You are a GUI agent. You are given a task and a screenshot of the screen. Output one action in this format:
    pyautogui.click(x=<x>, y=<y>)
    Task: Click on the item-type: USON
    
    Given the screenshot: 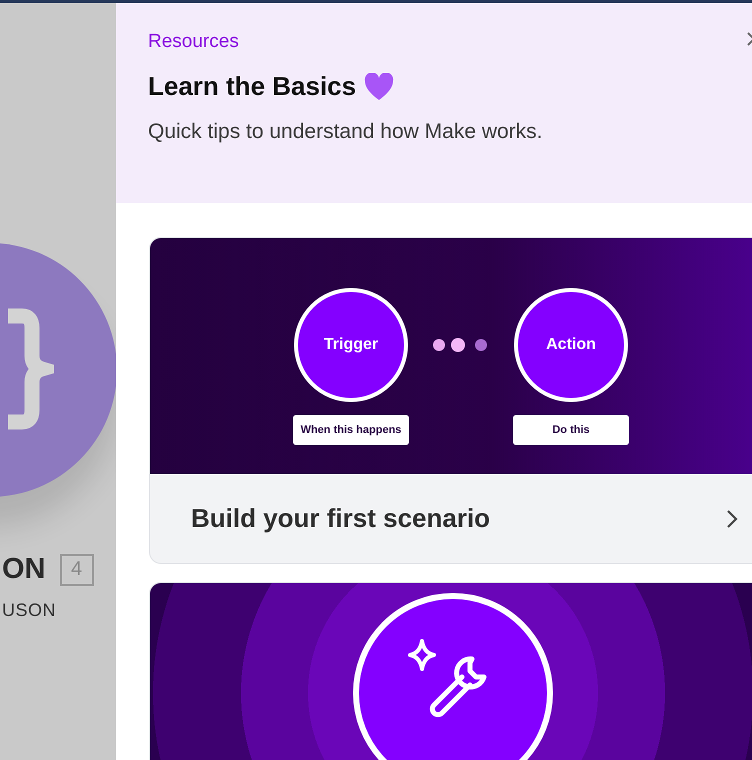 What is the action you would take?
    pyautogui.click(x=29, y=610)
    